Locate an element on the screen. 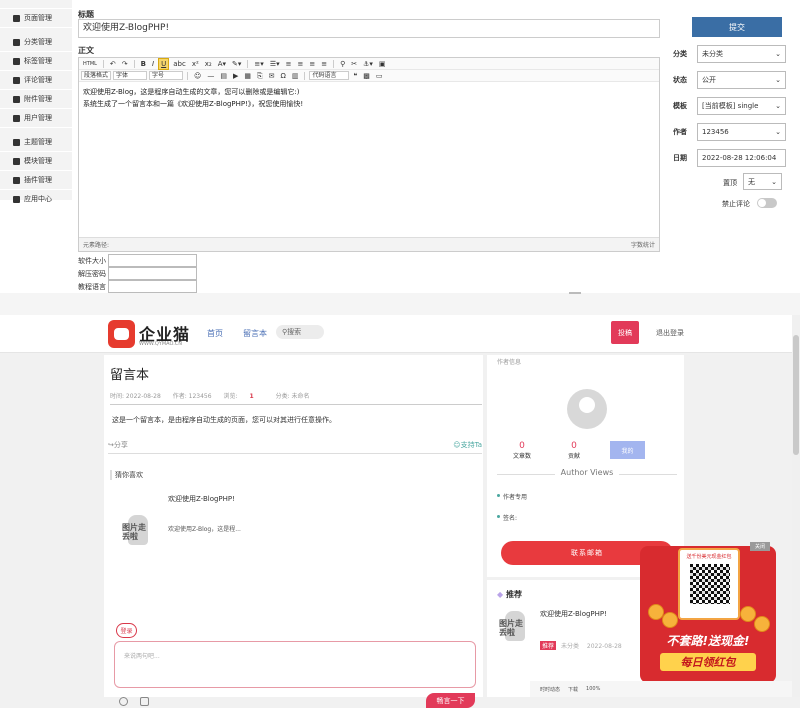  missing-image-thumbnail: 图片走丢啦 is located at coordinates (136, 531).